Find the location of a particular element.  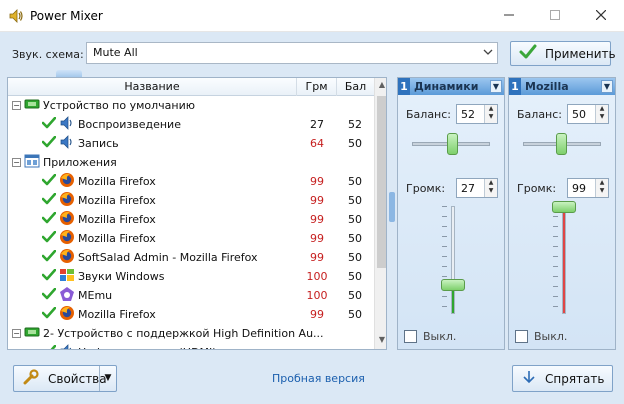

apply-button: Применить is located at coordinates (563, 53).